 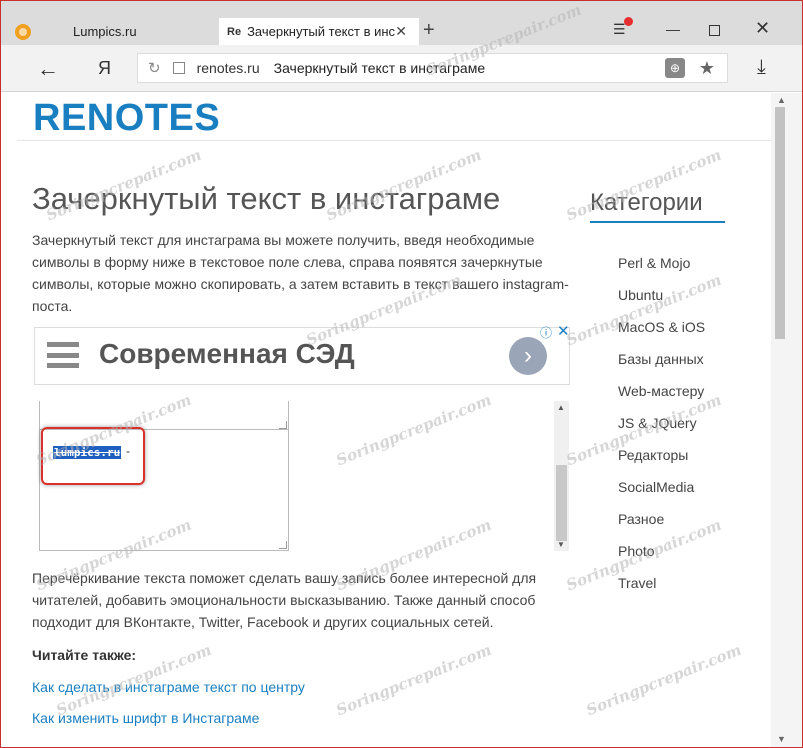 I want to click on category-item: MacOS & iOS, so click(x=661, y=334).